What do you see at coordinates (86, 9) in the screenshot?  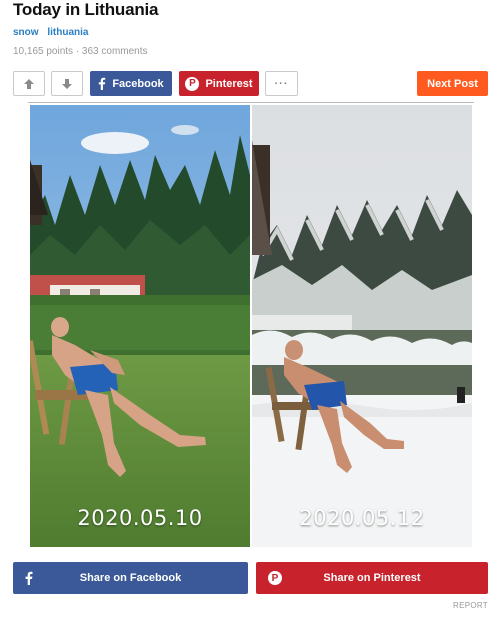 I see `post-title: Today in Lithuania` at bounding box center [86, 9].